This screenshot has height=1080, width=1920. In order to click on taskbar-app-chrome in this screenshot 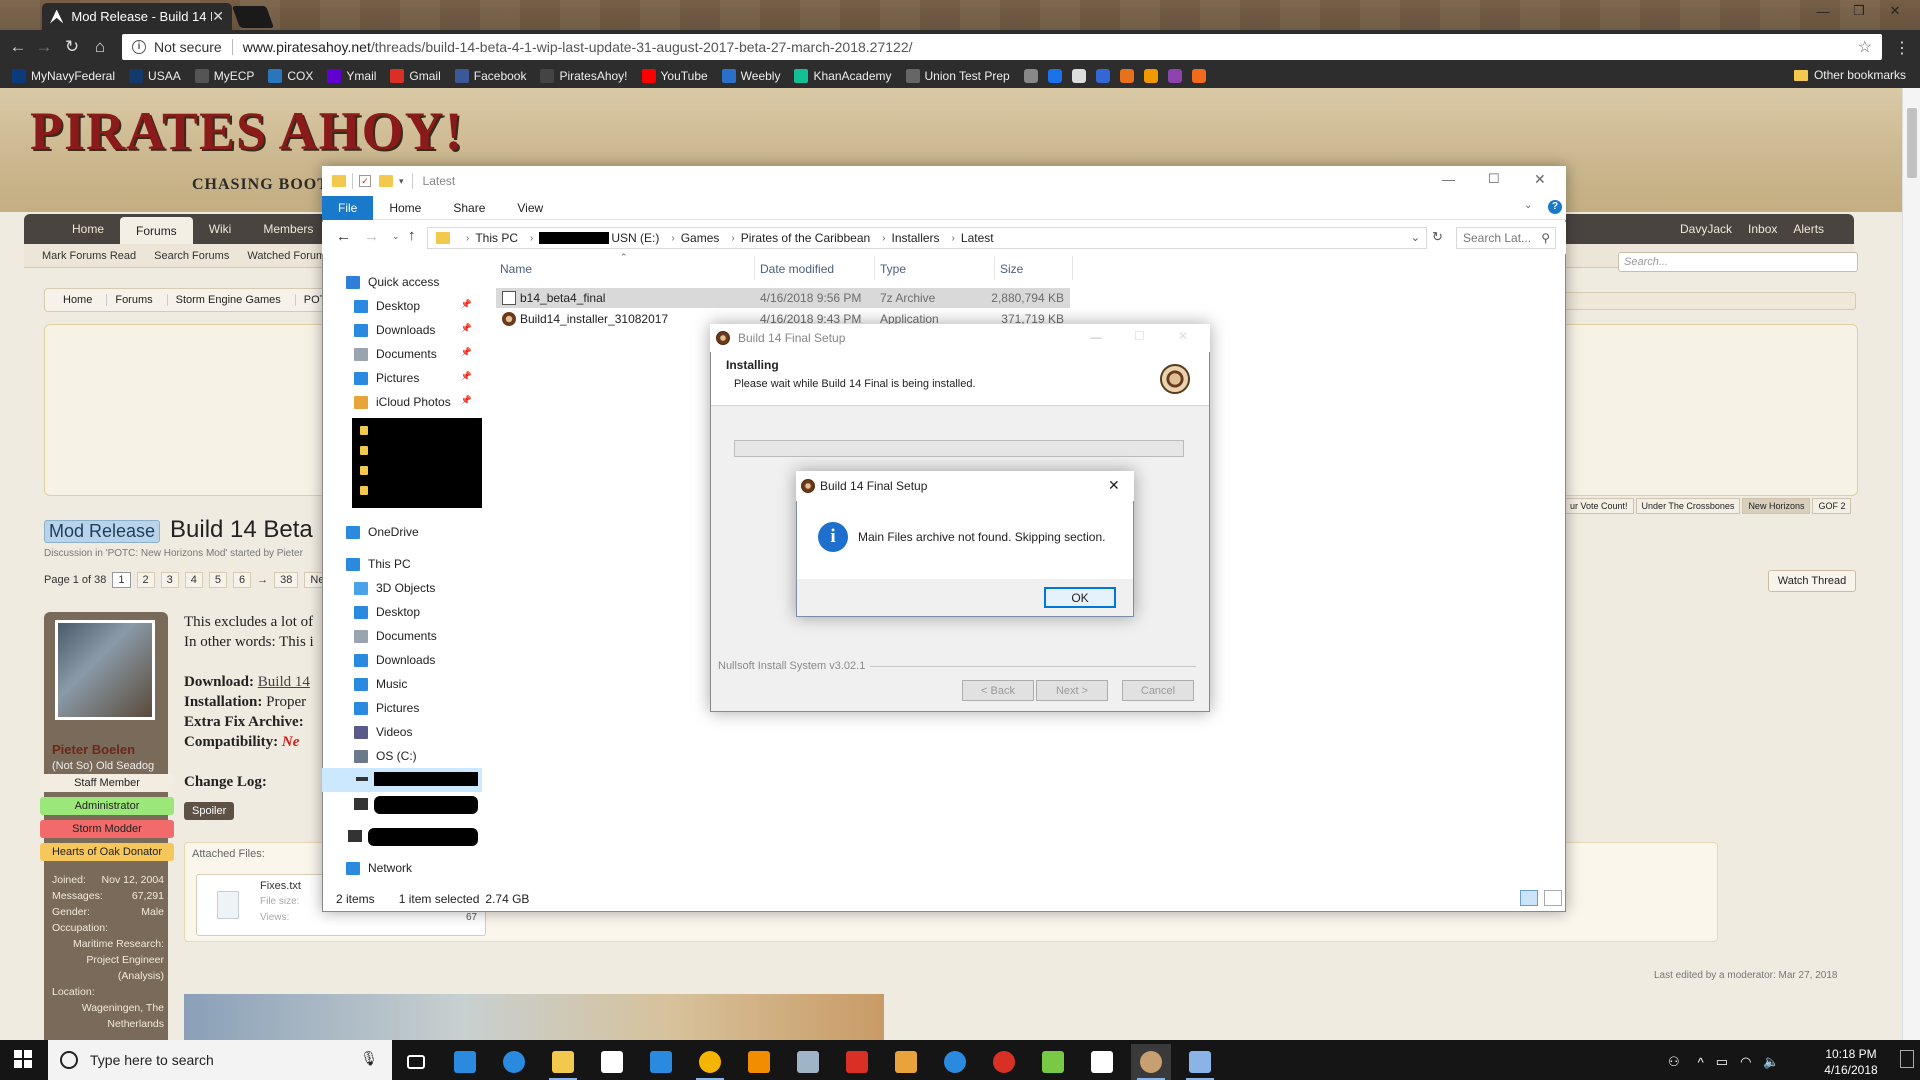, I will do `click(710, 1062)`.